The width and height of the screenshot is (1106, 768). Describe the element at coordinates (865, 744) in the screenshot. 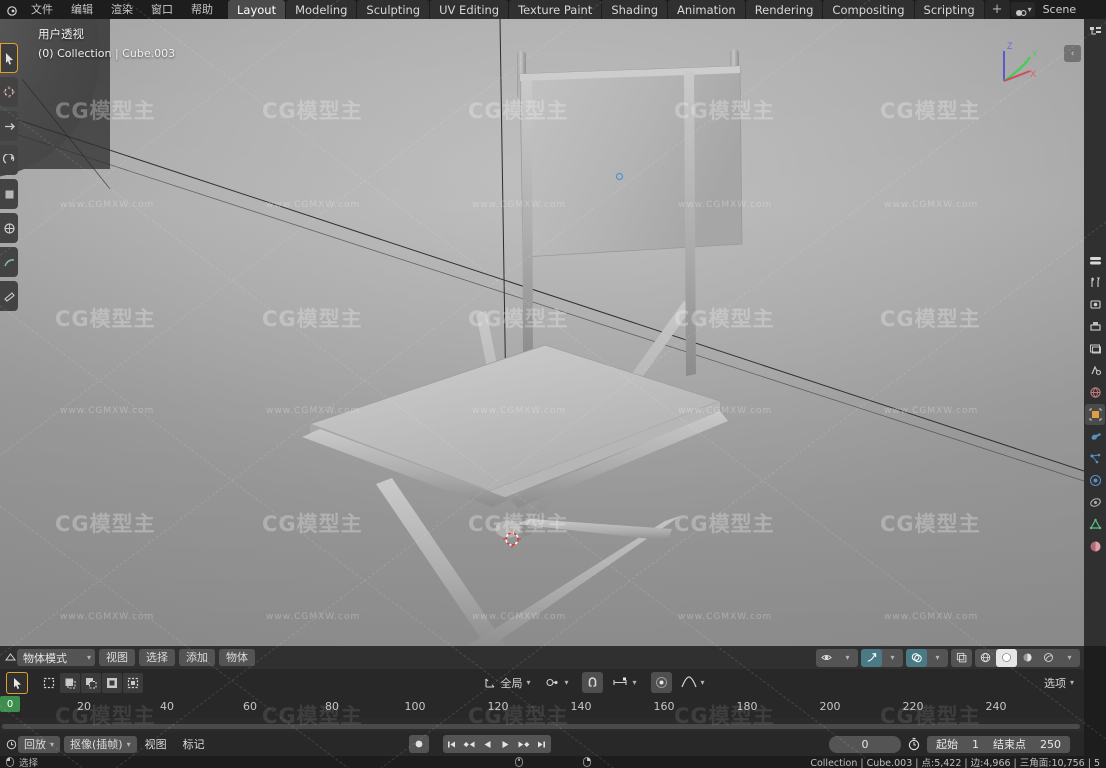

I see `current-frame-field: 0` at that location.